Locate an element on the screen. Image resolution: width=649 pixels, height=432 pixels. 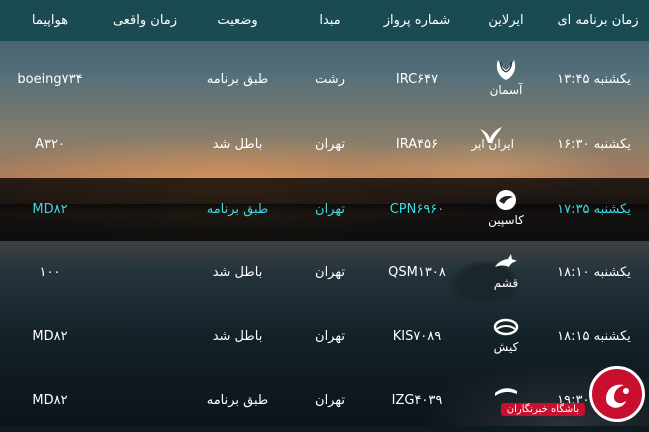
airline-cell: قشم is located at coordinates (506, 274).